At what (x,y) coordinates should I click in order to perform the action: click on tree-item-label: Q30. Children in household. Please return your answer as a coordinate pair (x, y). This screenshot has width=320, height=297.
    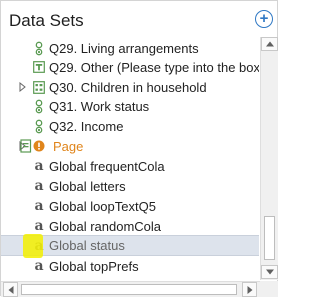
    Looking at the image, I should click on (128, 87).